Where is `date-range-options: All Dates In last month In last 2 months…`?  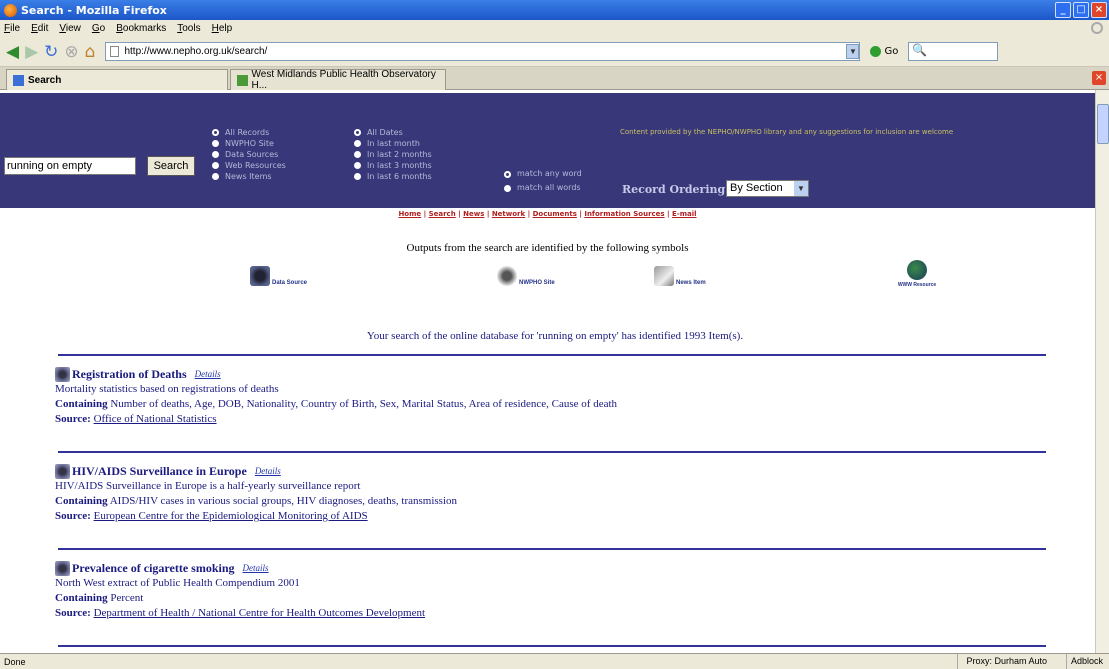 date-range-options: All Dates In last month In last 2 months… is located at coordinates (393, 154).